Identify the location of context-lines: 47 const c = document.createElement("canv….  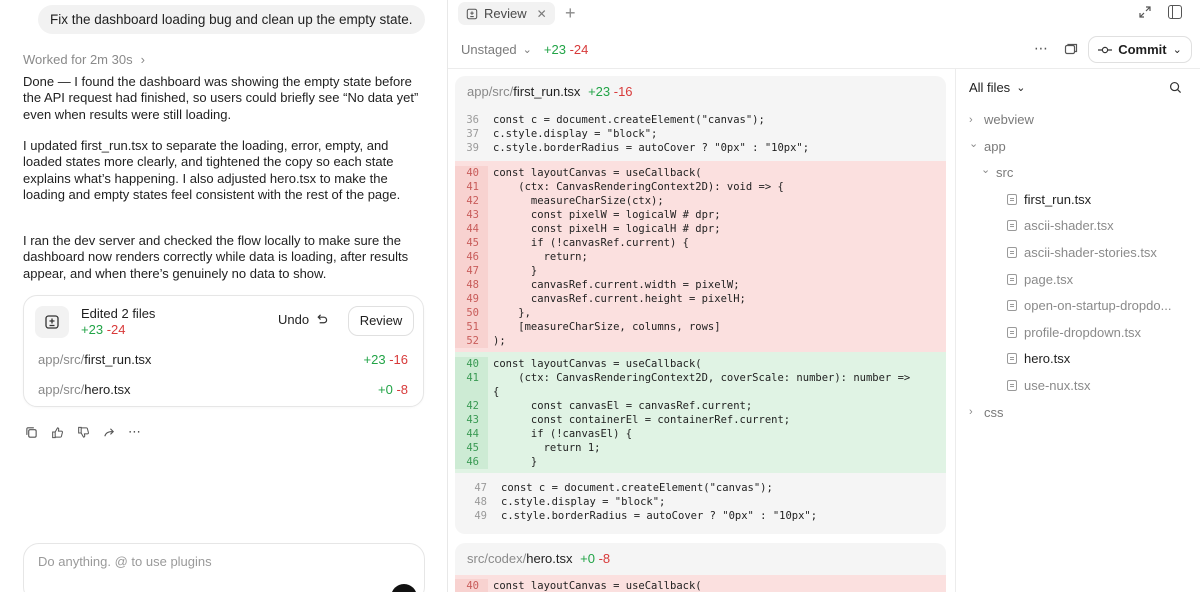
(700, 498).